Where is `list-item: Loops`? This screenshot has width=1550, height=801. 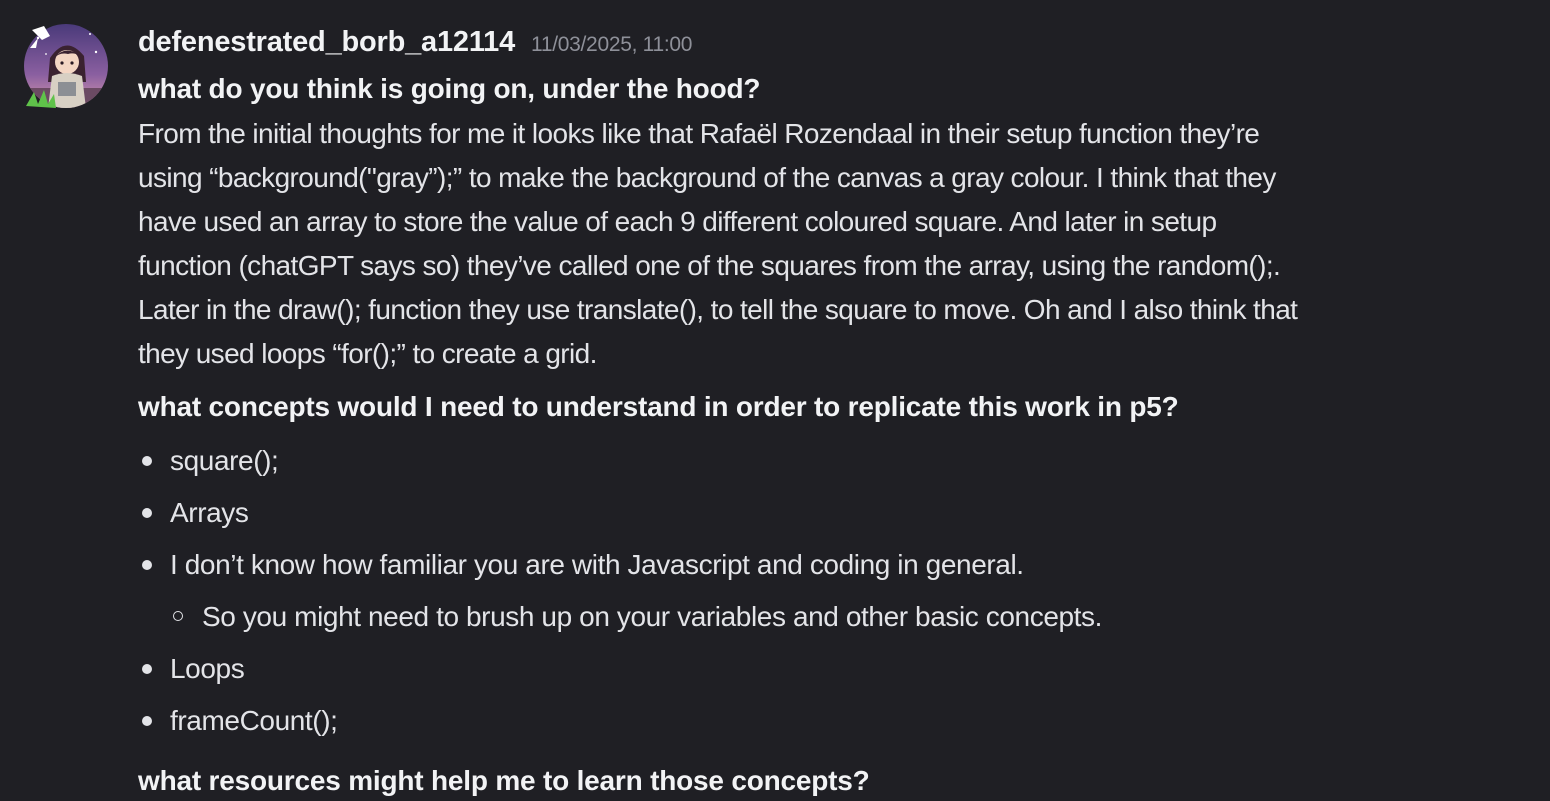 list-item: Loops is located at coordinates (838, 669).